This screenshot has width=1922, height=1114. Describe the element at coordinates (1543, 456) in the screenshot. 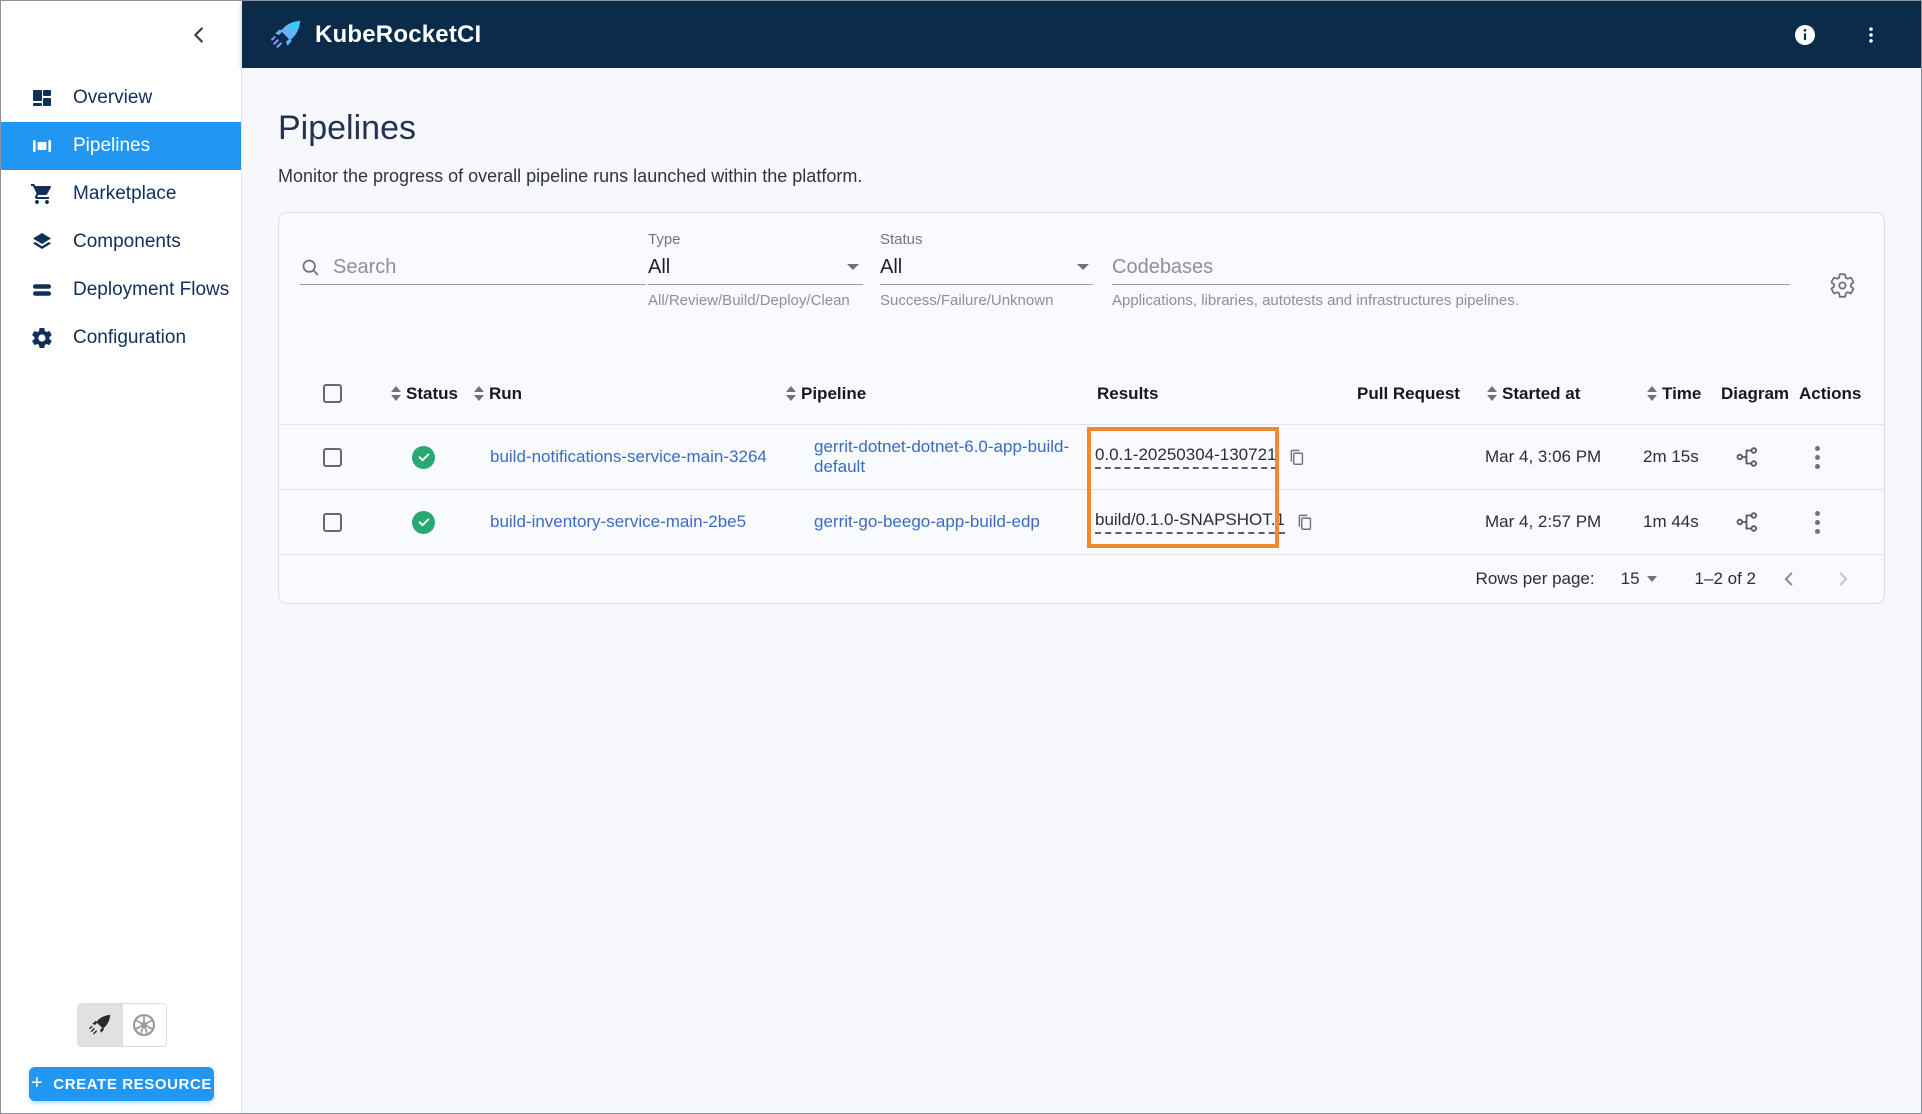

I see `started-at-value: Mar 4, 3:06 PM` at that location.